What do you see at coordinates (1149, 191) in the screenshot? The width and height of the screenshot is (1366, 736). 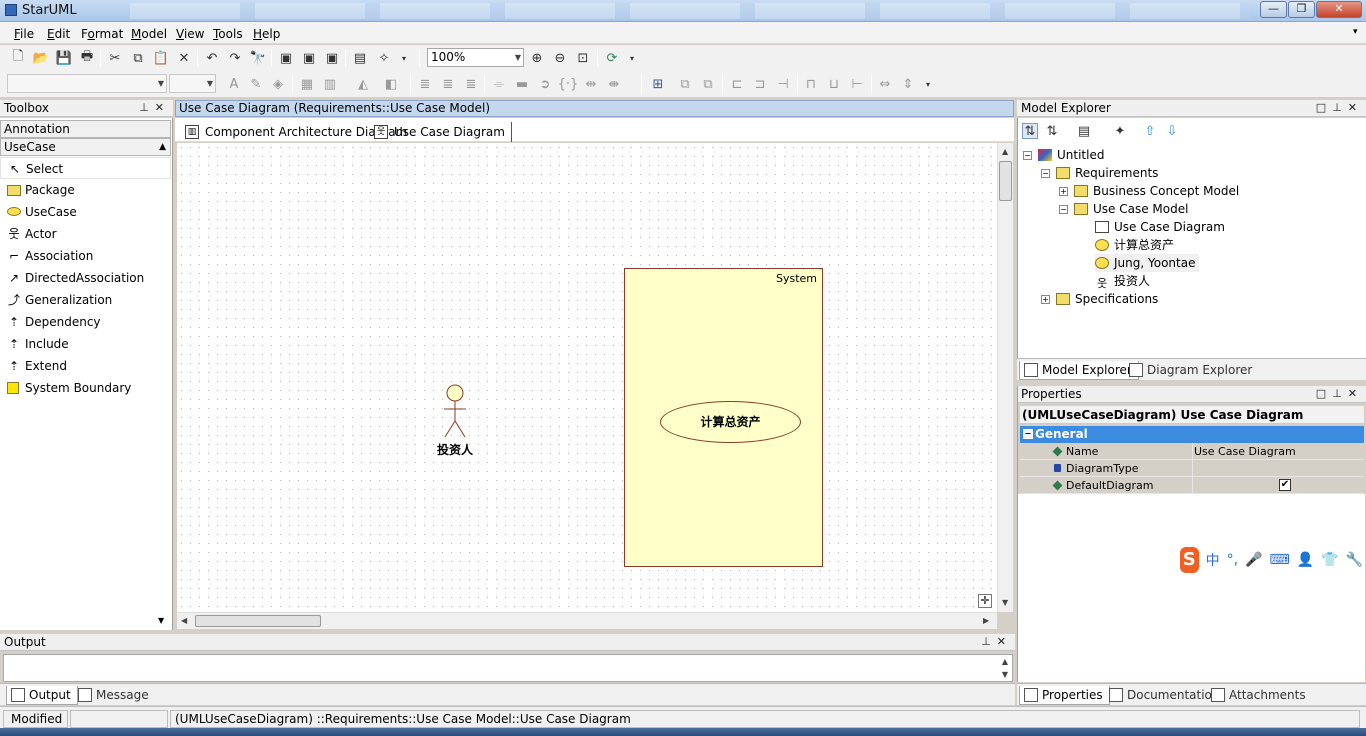 I see `tree-item-business-concept-model: + Business Concept Model` at bounding box center [1149, 191].